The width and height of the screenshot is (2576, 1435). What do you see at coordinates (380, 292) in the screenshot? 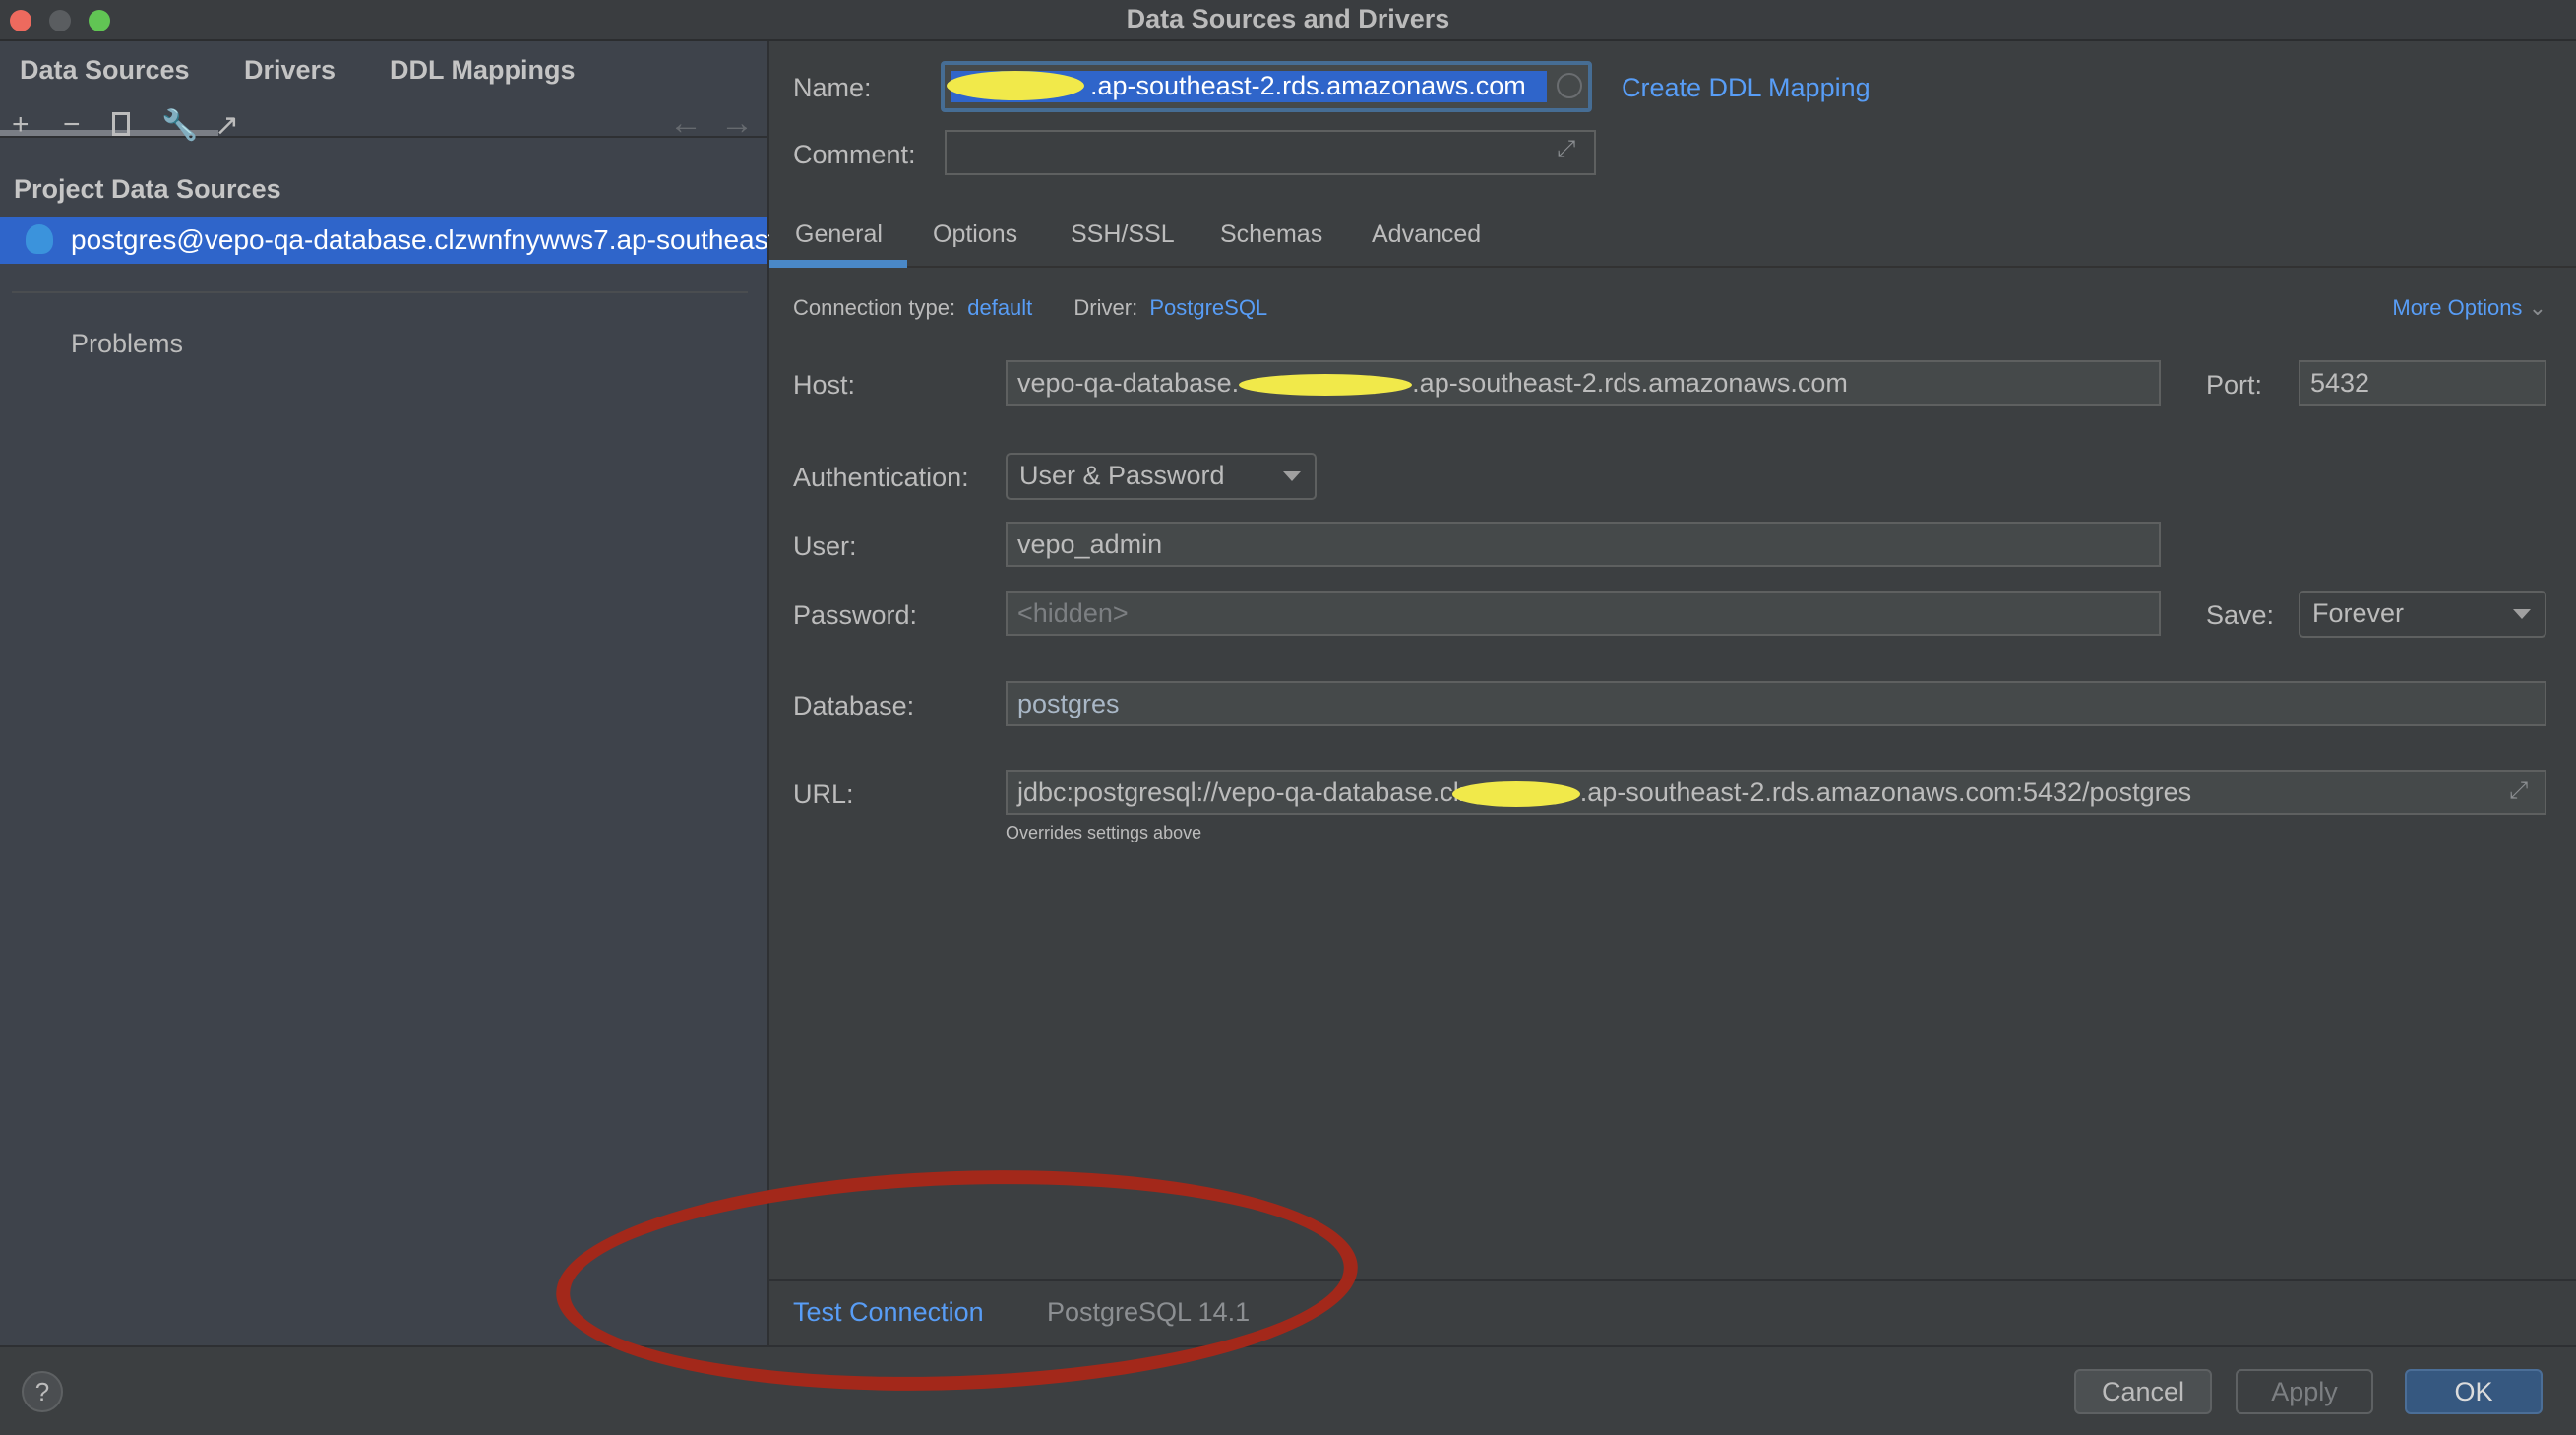
I see `separator` at bounding box center [380, 292].